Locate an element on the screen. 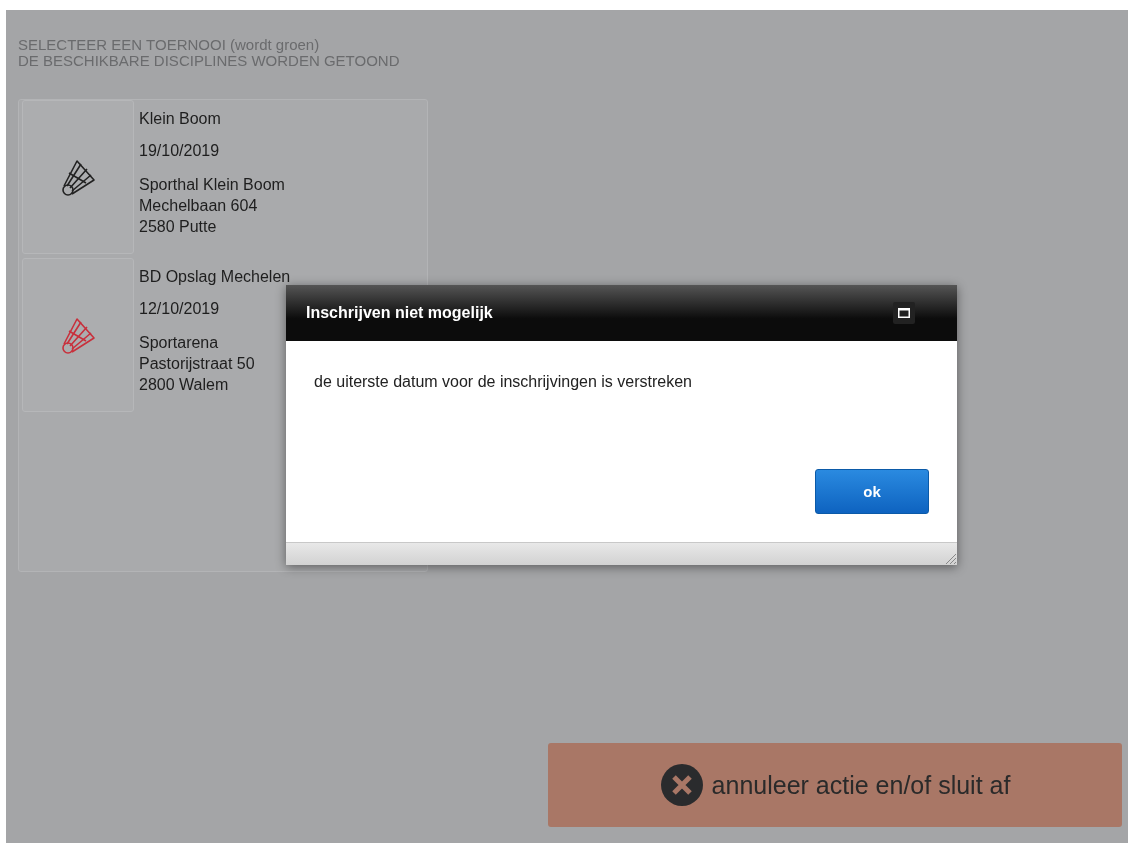 The image size is (1128, 843). maximize-button is located at coordinates (904, 313).